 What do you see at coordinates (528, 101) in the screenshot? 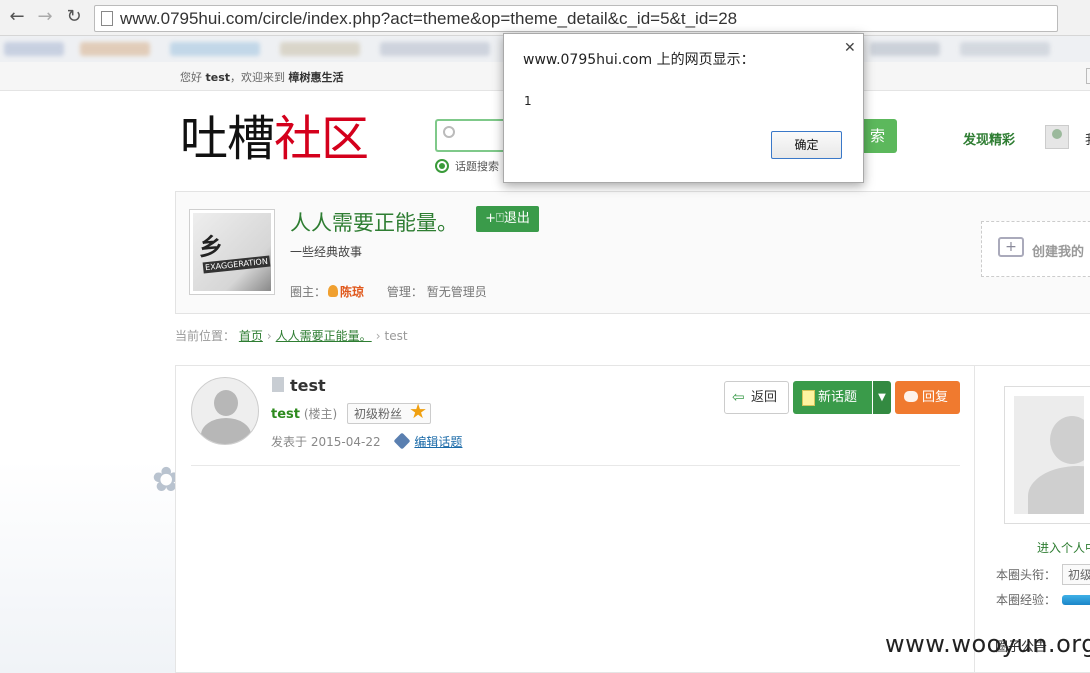
I see `dialog-message: 1` at bounding box center [528, 101].